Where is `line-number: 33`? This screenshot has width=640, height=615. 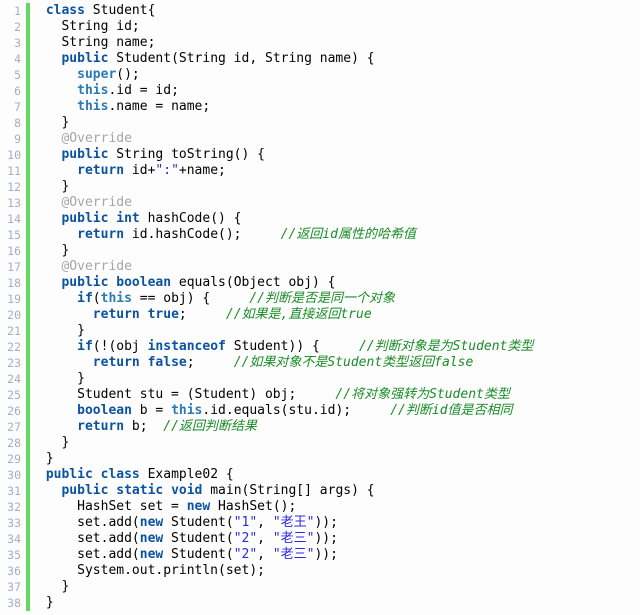
line-number: 33 is located at coordinates (12, 523).